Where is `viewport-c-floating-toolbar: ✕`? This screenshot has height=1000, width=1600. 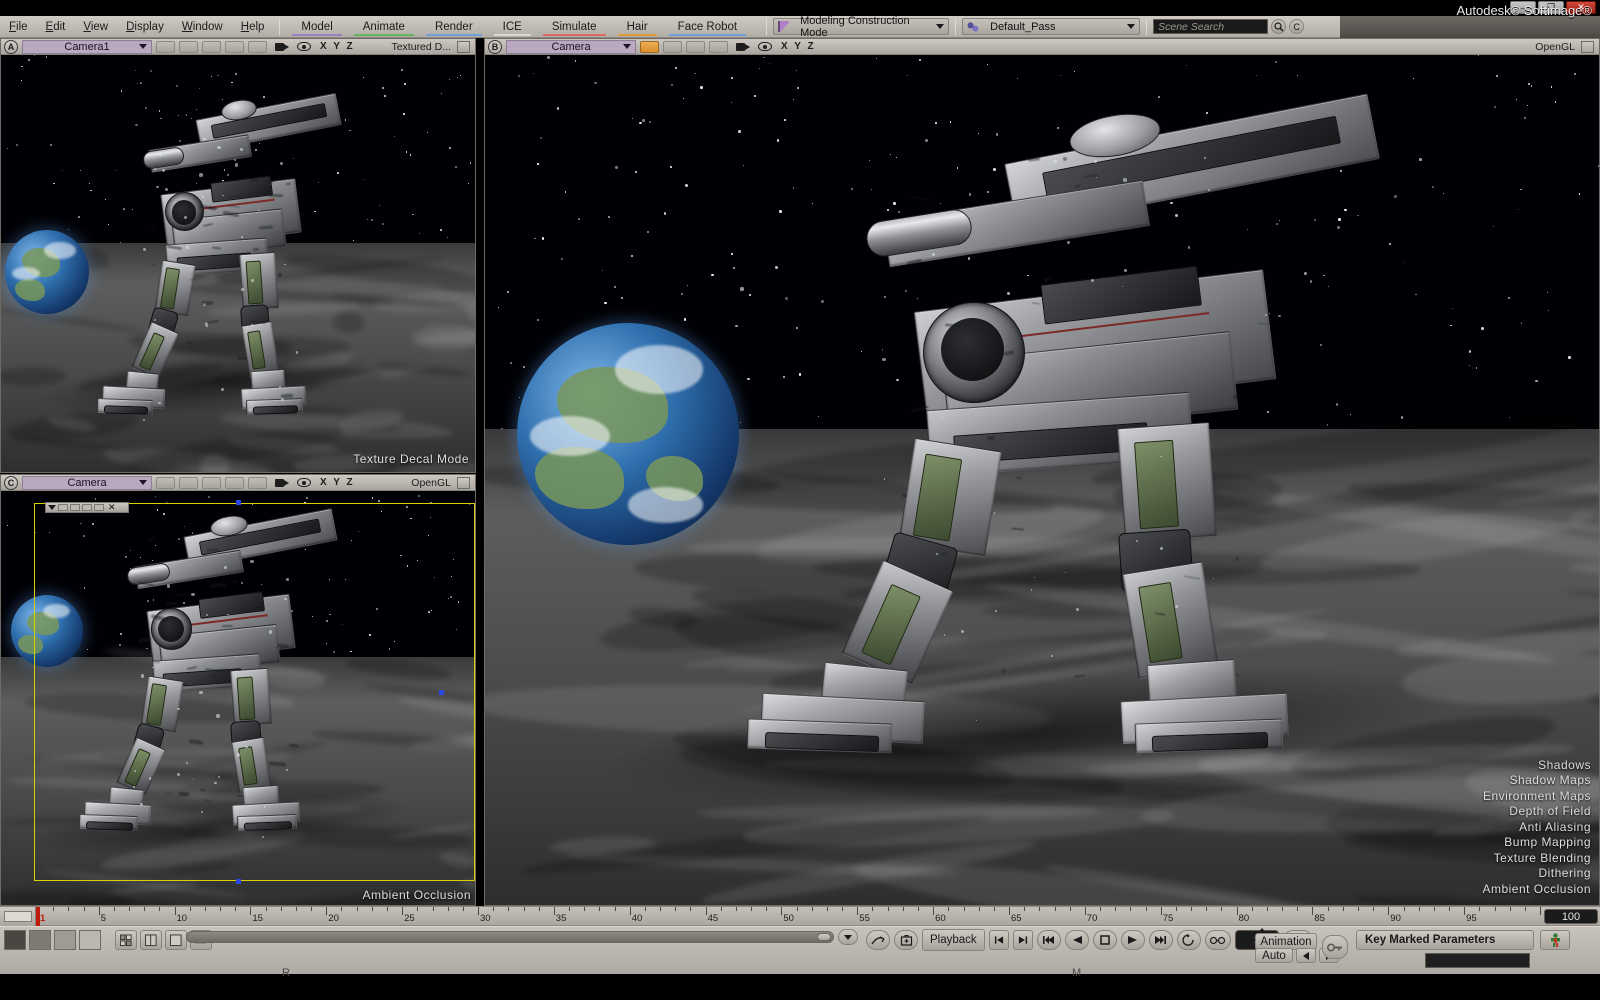 viewport-c-floating-toolbar: ✕ is located at coordinates (87, 507).